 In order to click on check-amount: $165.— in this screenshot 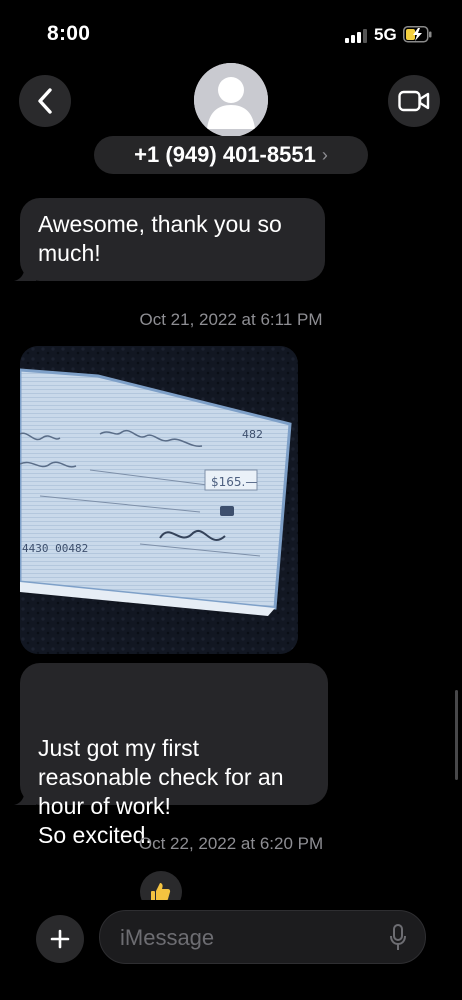, I will do `click(234, 482)`.